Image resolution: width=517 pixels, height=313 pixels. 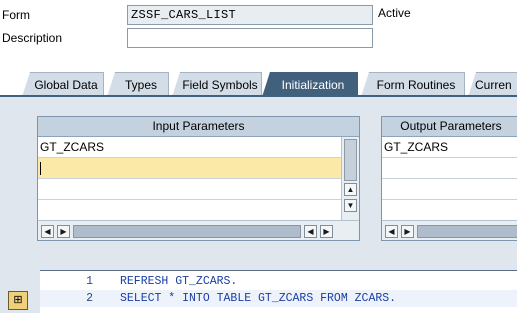 What do you see at coordinates (278, 281) in the screenshot?
I see `code-line: 1 REFRESH GT_ZCARS.` at bounding box center [278, 281].